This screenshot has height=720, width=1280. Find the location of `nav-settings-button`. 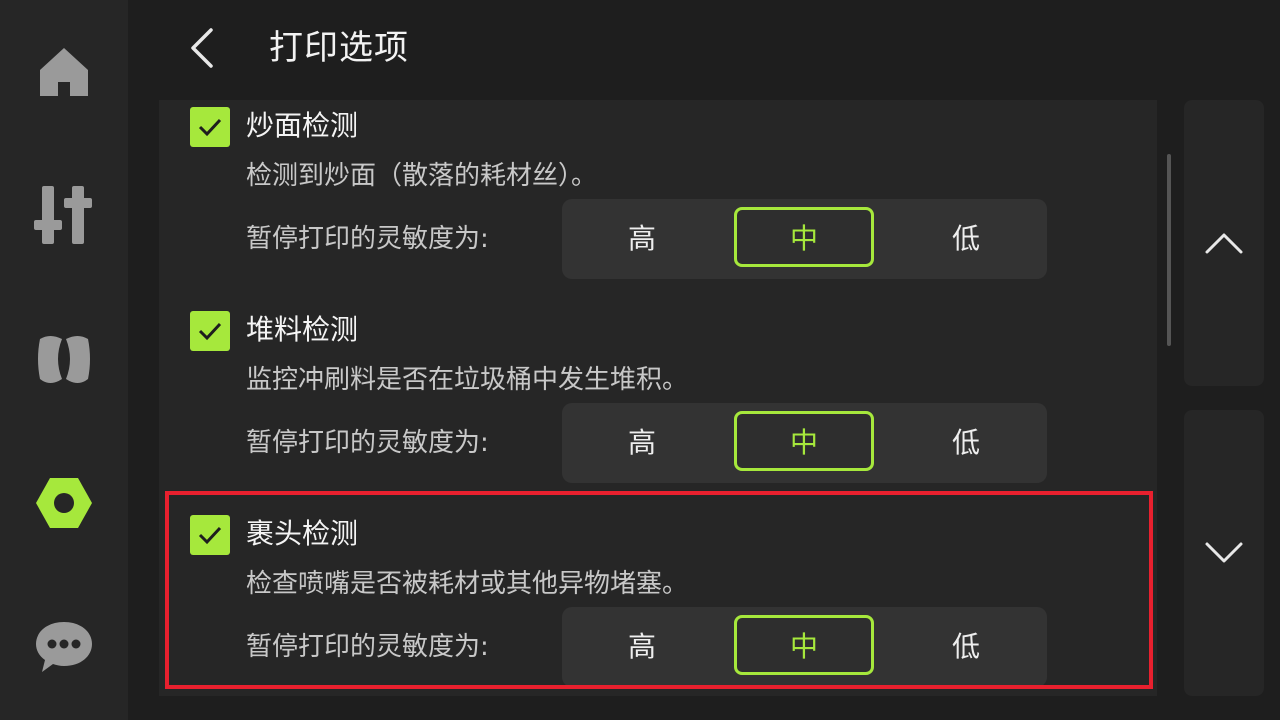

nav-settings-button is located at coordinates (64, 503).